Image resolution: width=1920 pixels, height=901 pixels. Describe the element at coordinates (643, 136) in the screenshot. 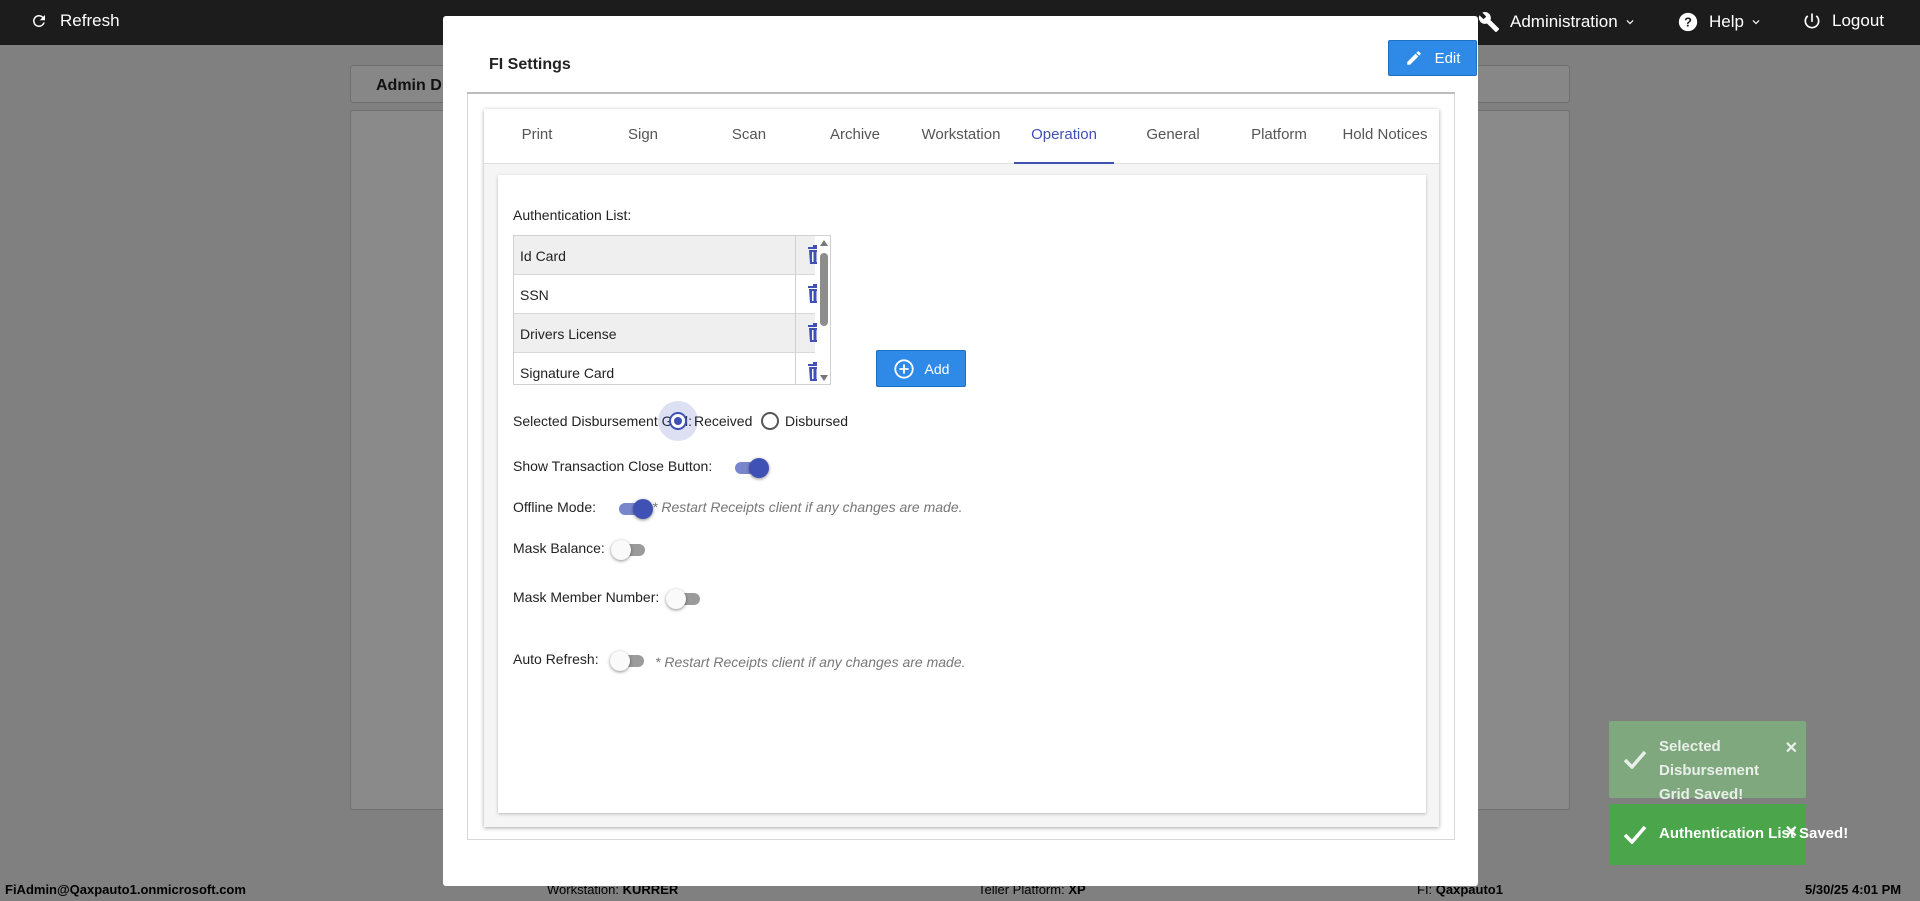

I see `tab-sign: Sign` at that location.